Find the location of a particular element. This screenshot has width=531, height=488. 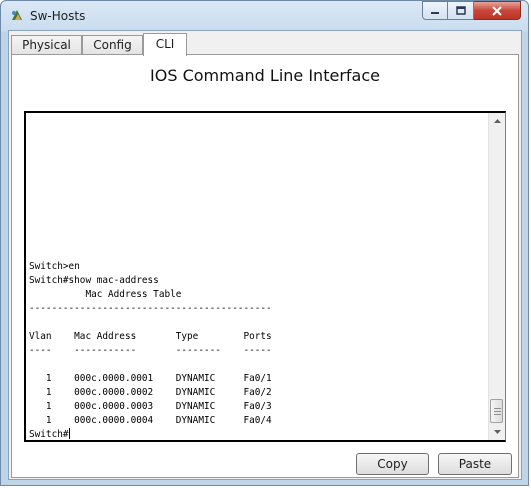

mac-table-row: 1 000c.0000.0002 DYNAMIC Fa0/2 is located at coordinates (150, 392).